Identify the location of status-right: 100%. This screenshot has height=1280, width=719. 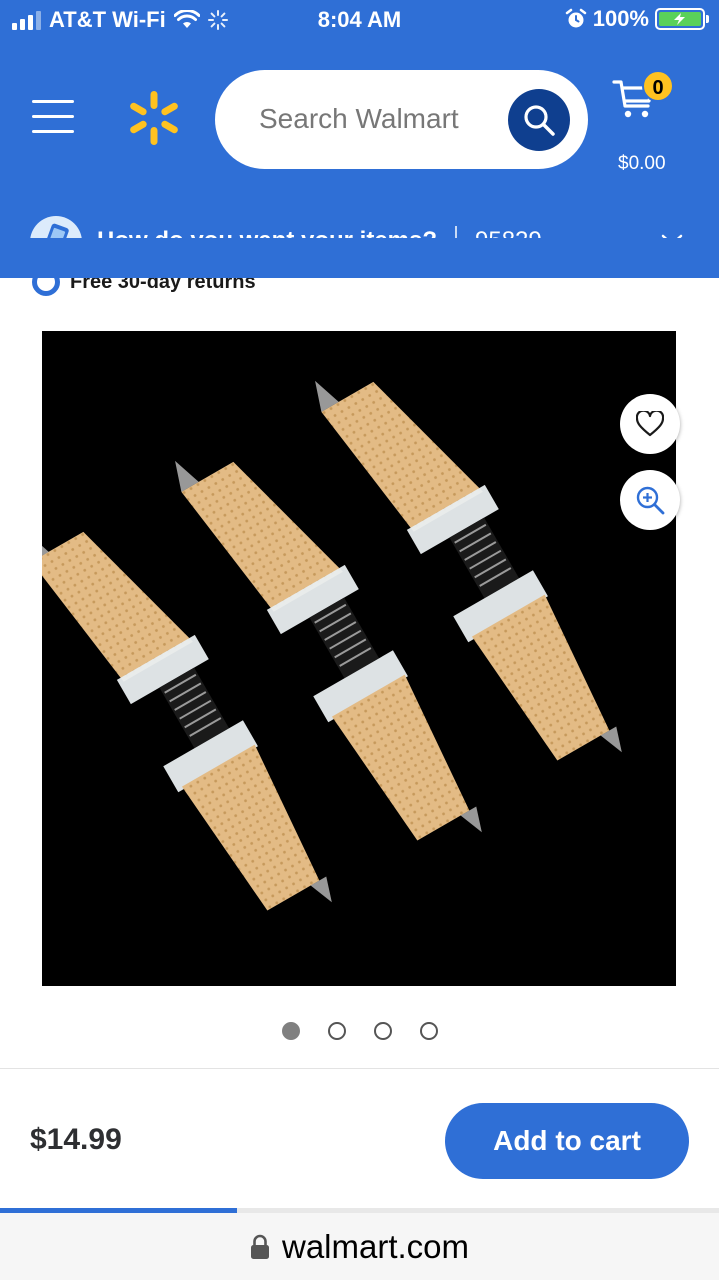
(637, 19).